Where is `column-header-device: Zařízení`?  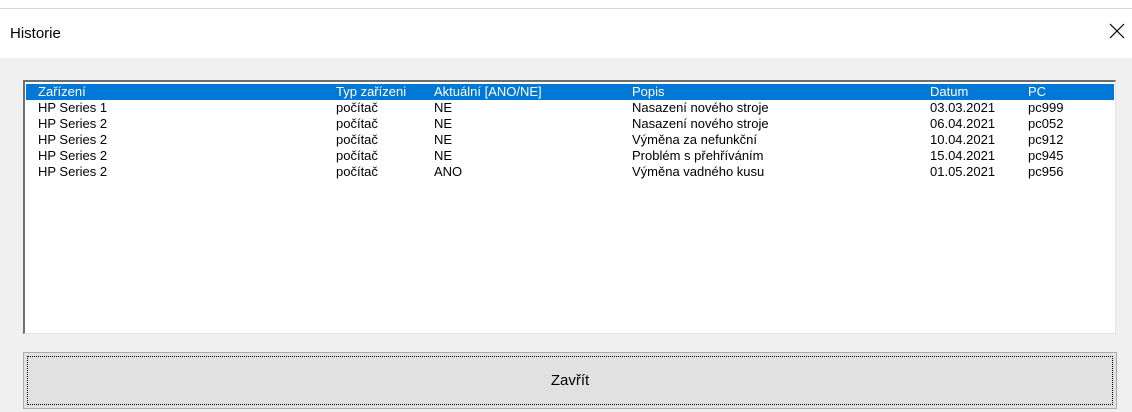 column-header-device: Zařízení is located at coordinates (62, 91).